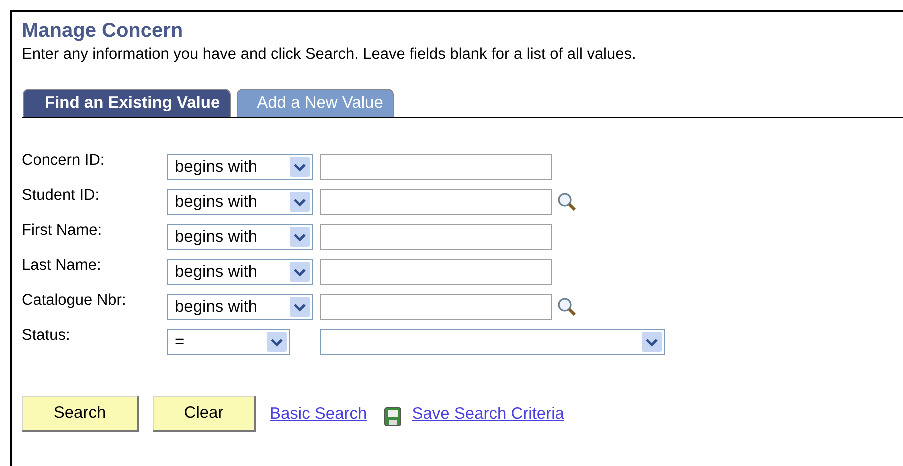 The height and width of the screenshot is (466, 903). I want to click on link: Basic Search, so click(319, 414).